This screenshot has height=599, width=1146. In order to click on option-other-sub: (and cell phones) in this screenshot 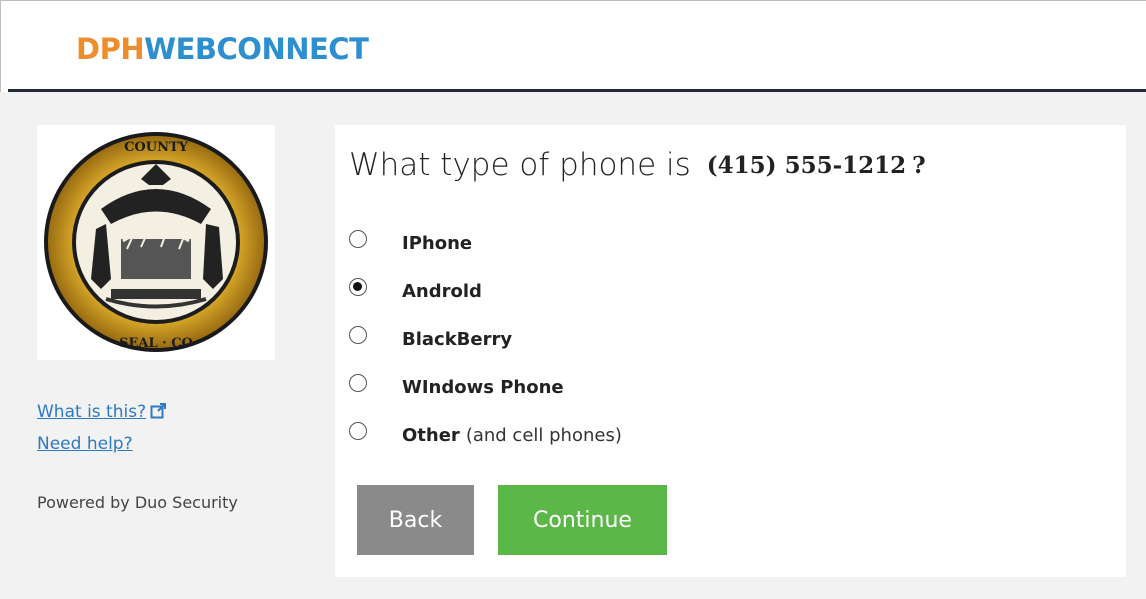, I will do `click(543, 435)`.